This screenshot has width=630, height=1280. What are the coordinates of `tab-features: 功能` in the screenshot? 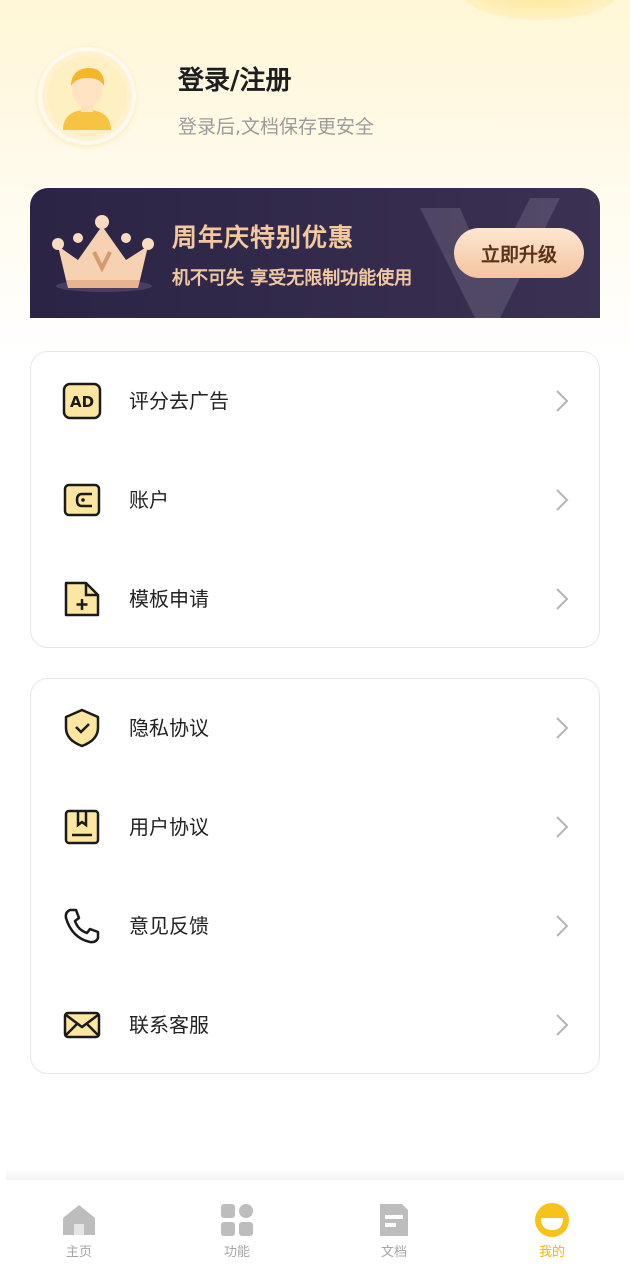 It's located at (237, 1230).